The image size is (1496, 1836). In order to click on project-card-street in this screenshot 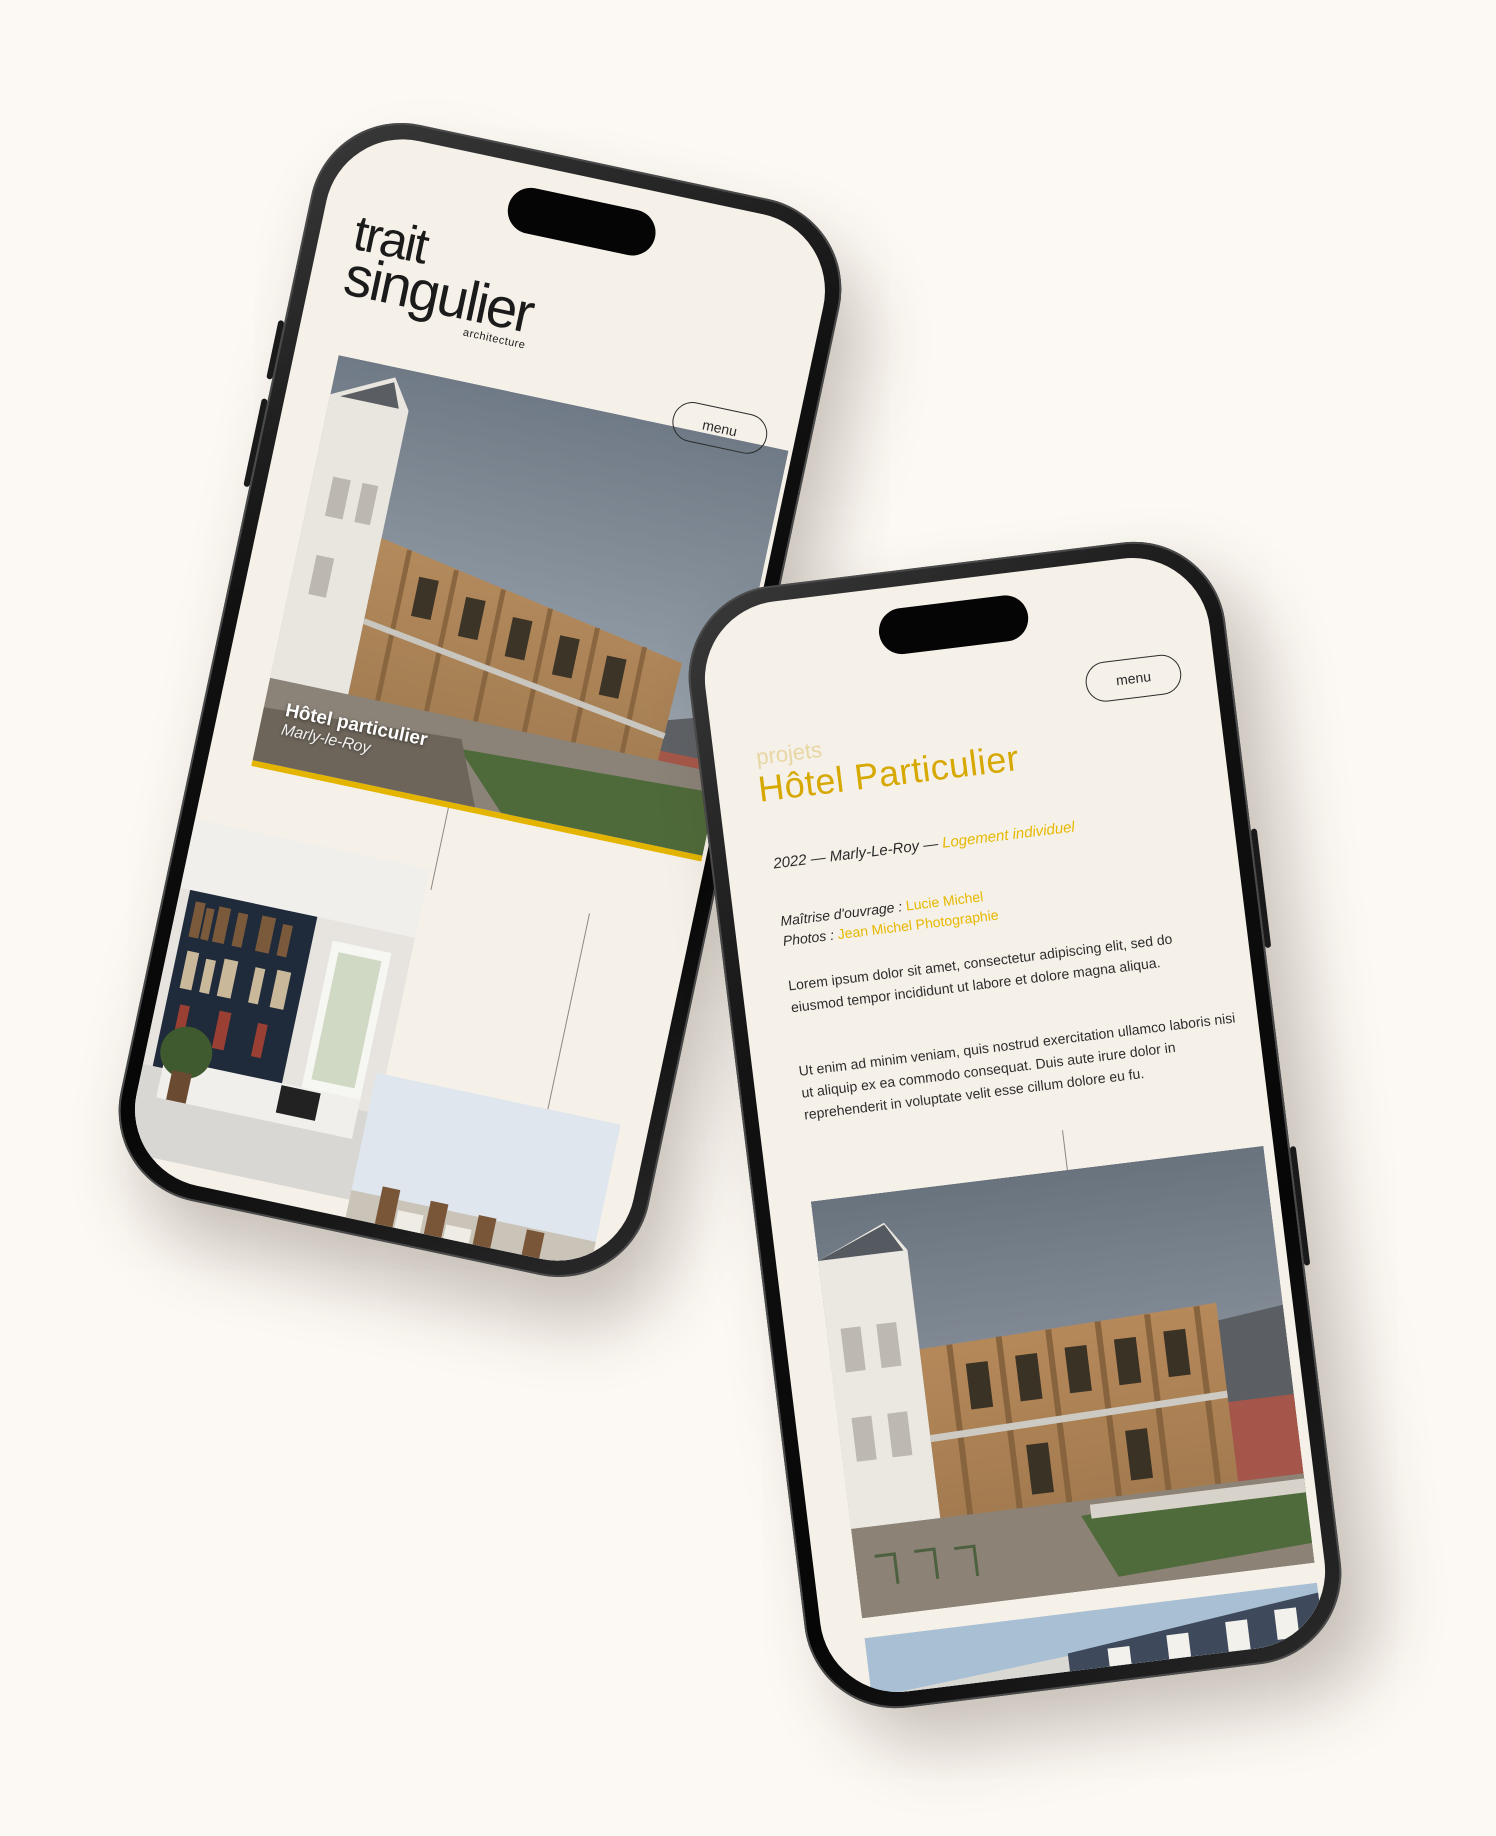, I will do `click(475, 1174)`.